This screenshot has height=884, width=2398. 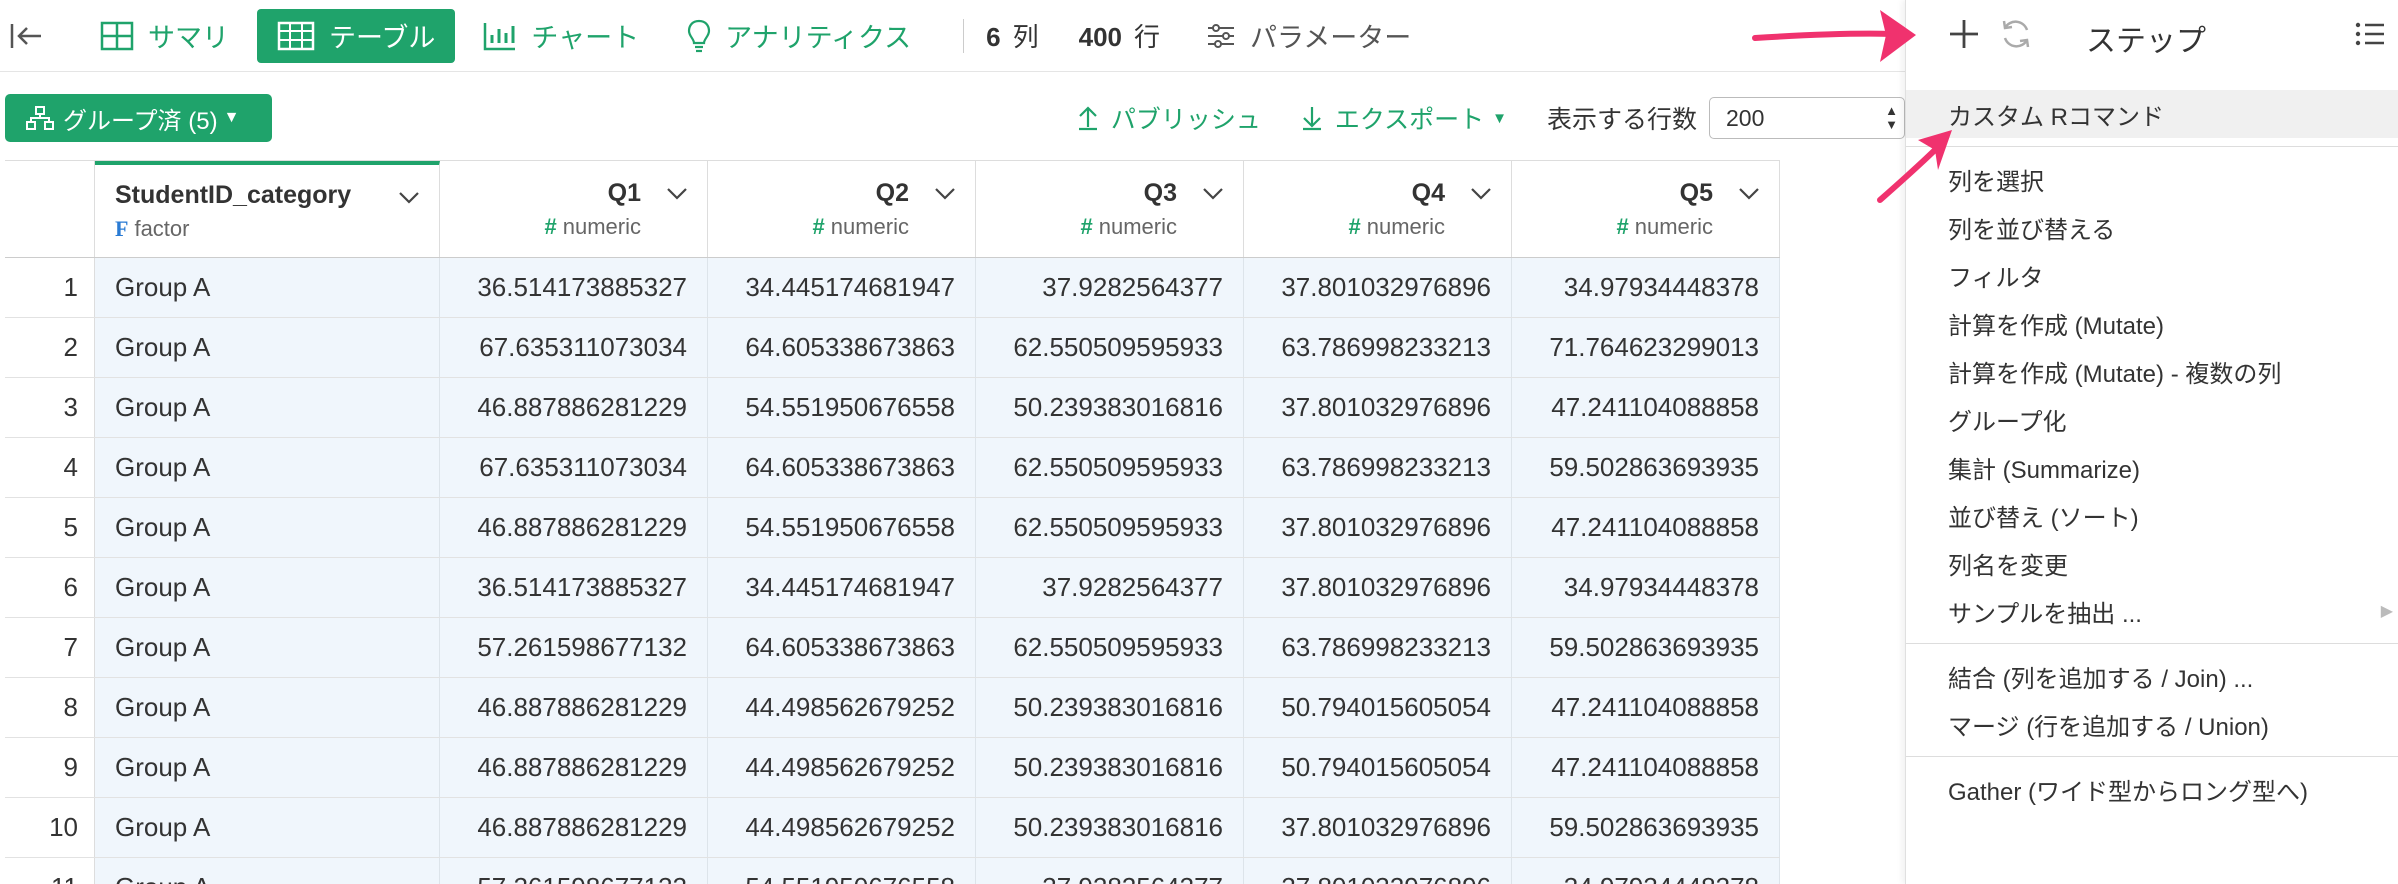 I want to click on export-button: エクスポート ▼, so click(x=1404, y=118).